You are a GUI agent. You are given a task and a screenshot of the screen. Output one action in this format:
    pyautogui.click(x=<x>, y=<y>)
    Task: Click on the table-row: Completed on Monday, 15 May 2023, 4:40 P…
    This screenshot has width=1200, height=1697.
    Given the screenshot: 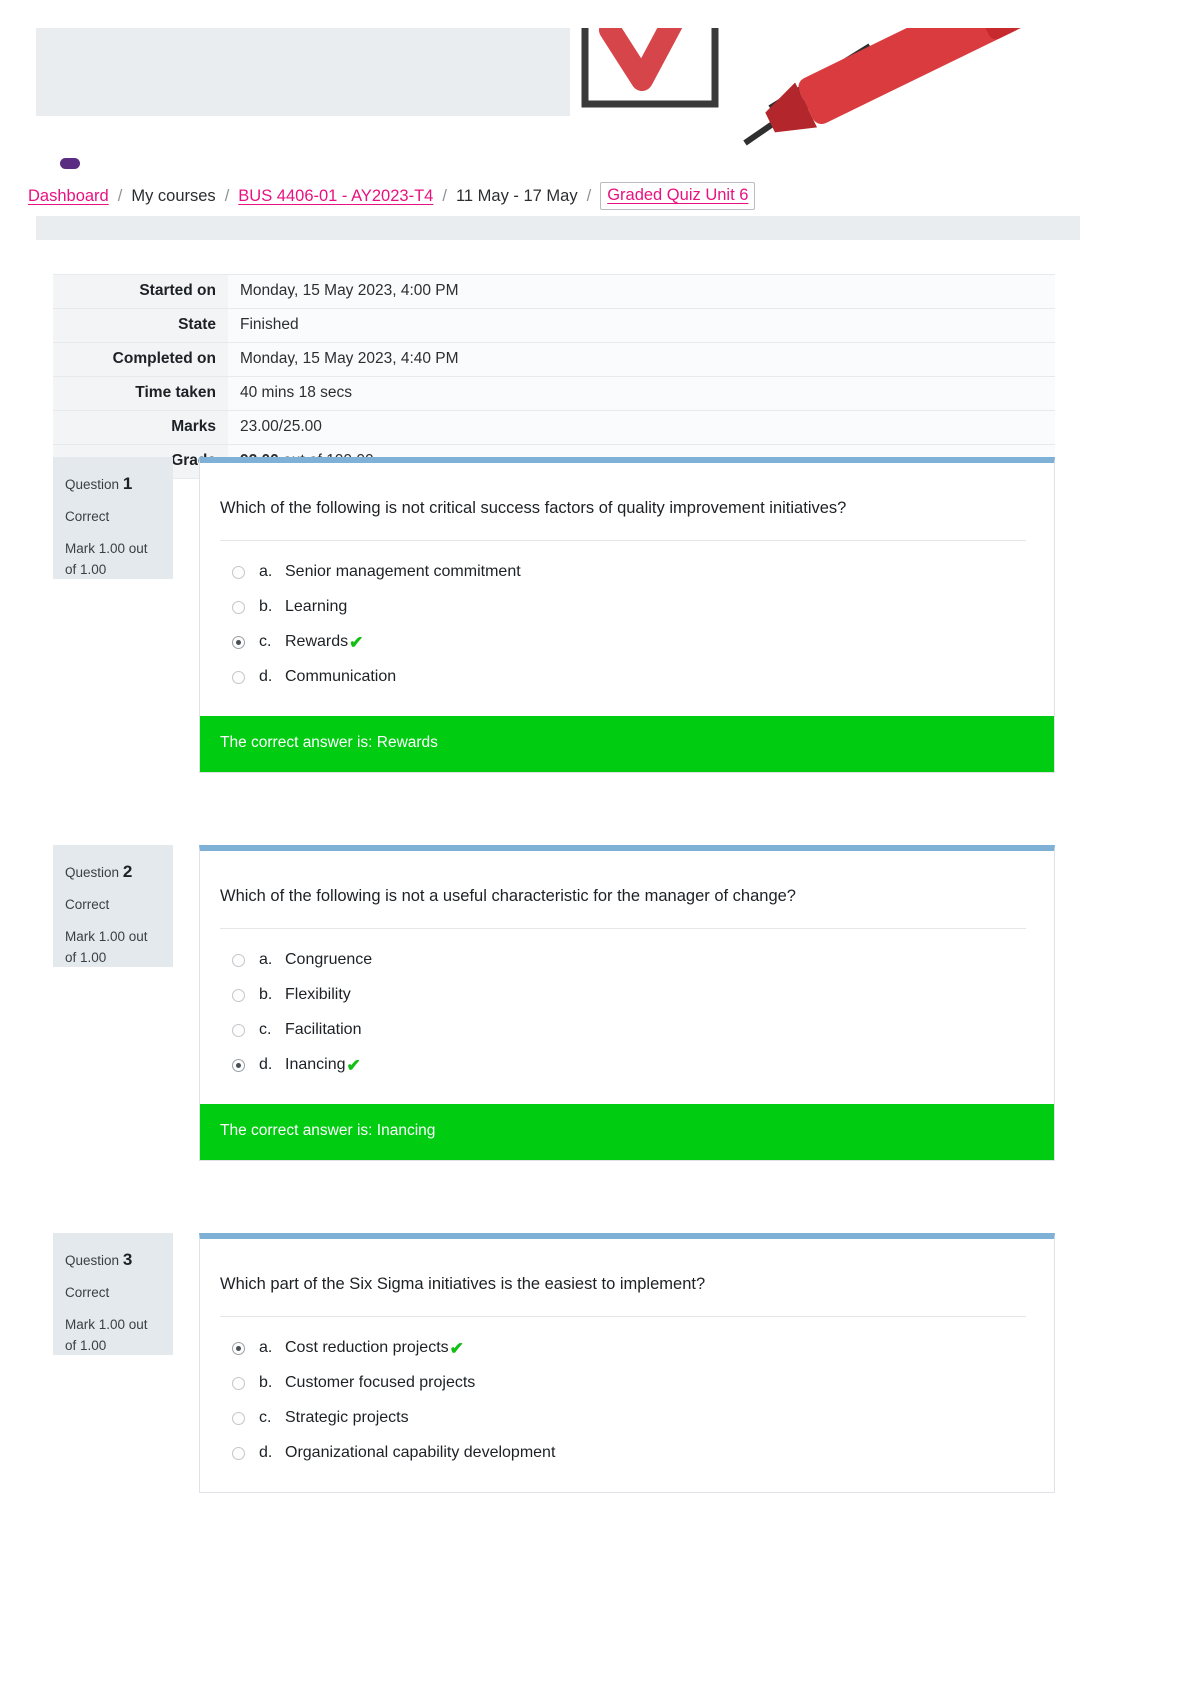 What is the action you would take?
    pyautogui.click(x=554, y=359)
    